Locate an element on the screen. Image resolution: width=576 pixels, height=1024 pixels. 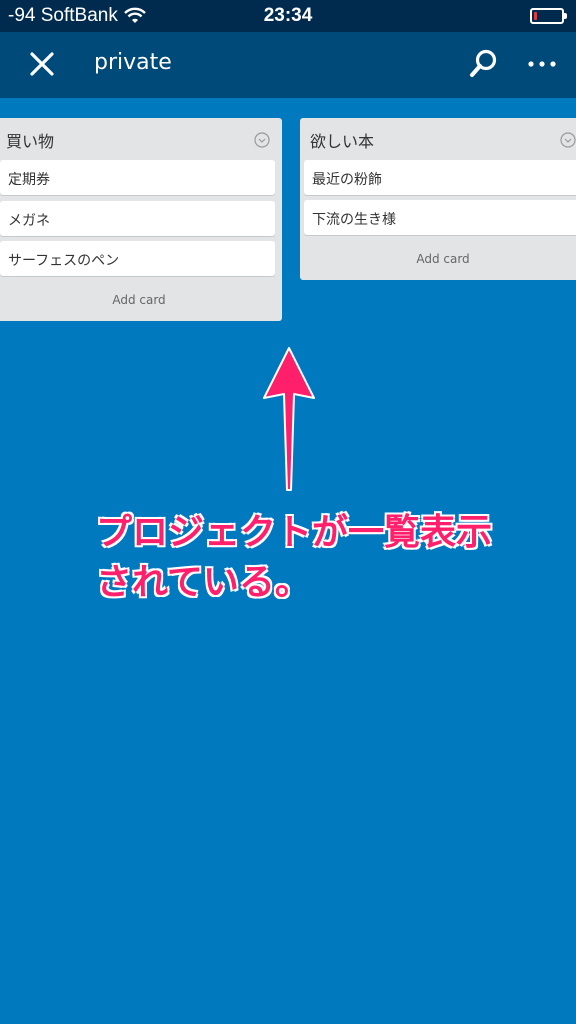
card-item: 最近の粉飾 is located at coordinates (440, 177).